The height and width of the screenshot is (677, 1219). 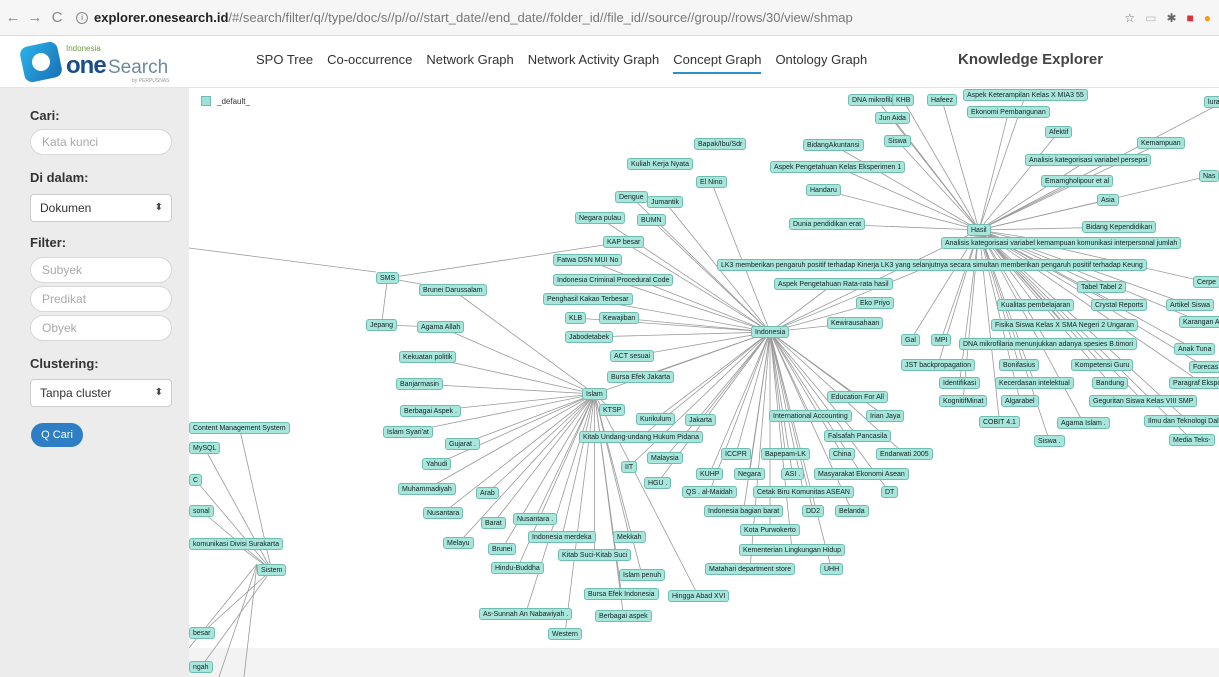 I want to click on graph-node-hgu: HGU ., so click(x=658, y=483).